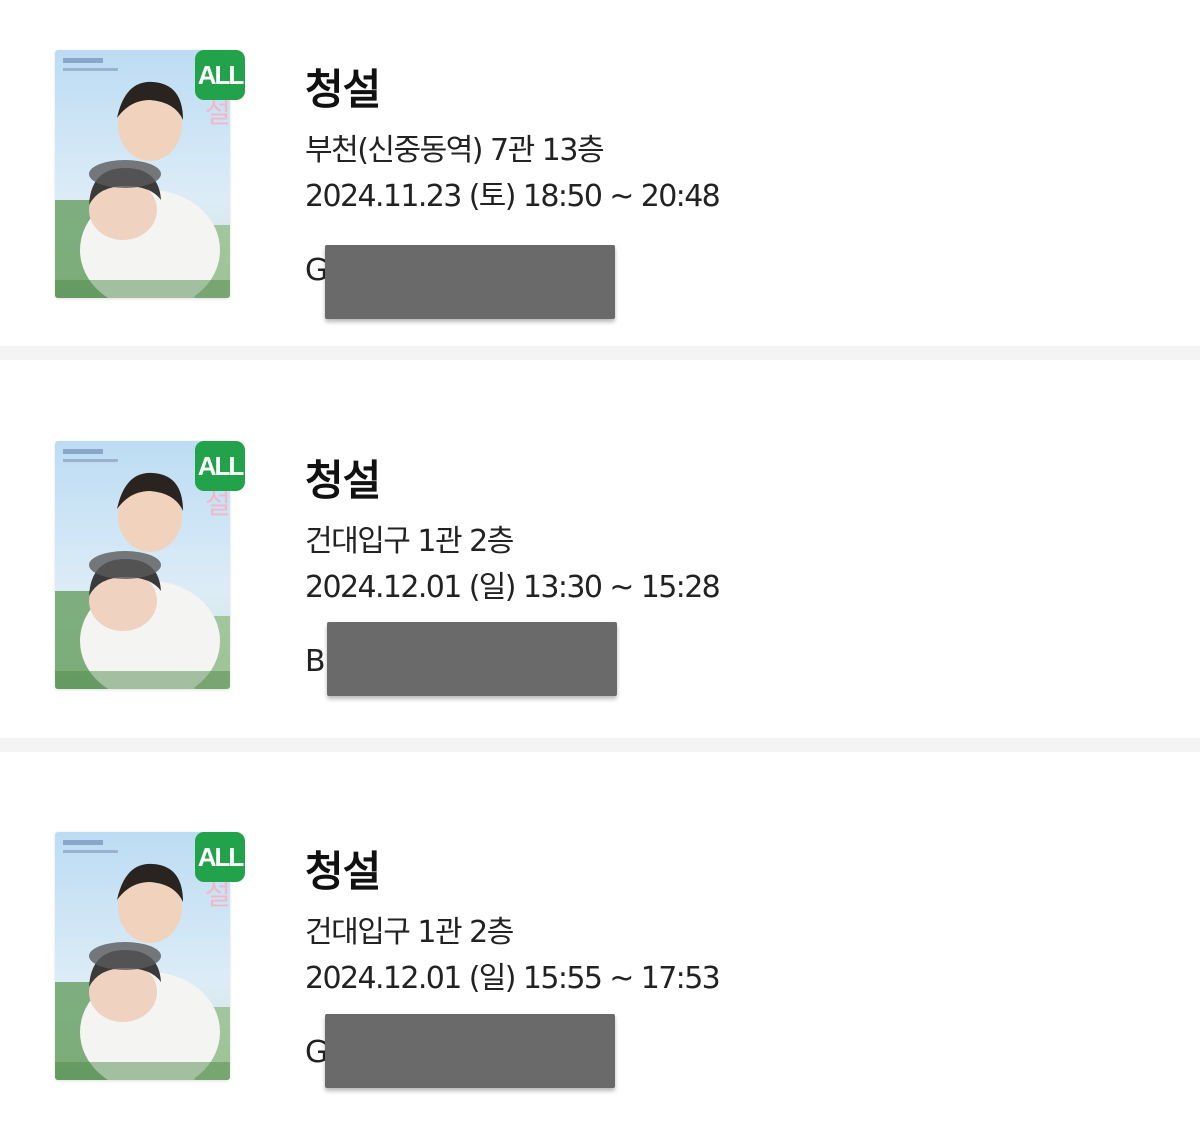 This screenshot has width=1200, height=1130. Describe the element at coordinates (513, 587) in the screenshot. I see `showtime: 2024.12.01 (일) 13:30 ~ 15:28` at that location.